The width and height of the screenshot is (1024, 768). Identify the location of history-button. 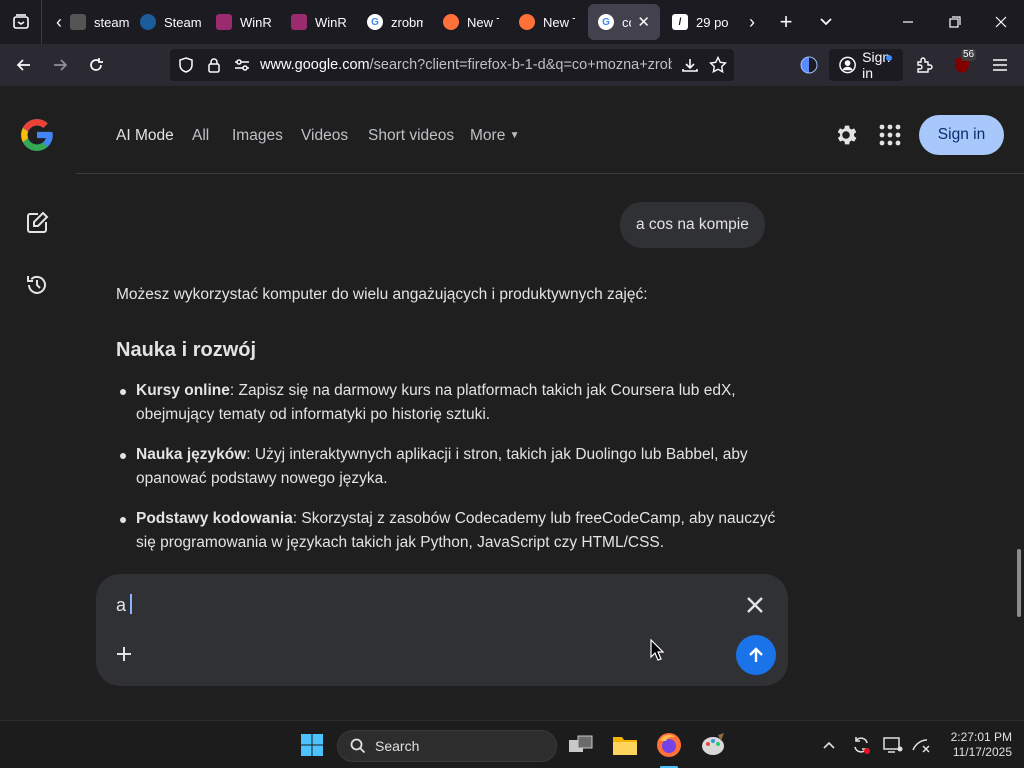
(37, 285).